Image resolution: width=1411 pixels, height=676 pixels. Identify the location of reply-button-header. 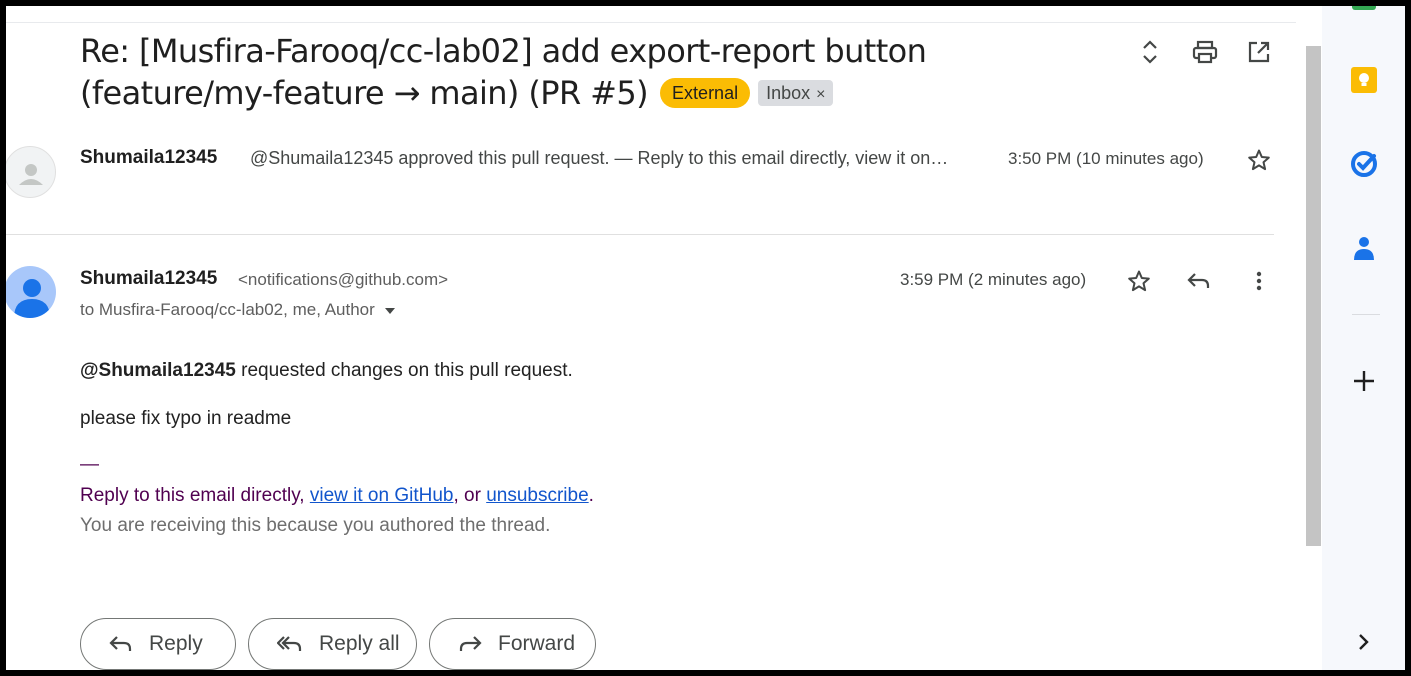
(1199, 281).